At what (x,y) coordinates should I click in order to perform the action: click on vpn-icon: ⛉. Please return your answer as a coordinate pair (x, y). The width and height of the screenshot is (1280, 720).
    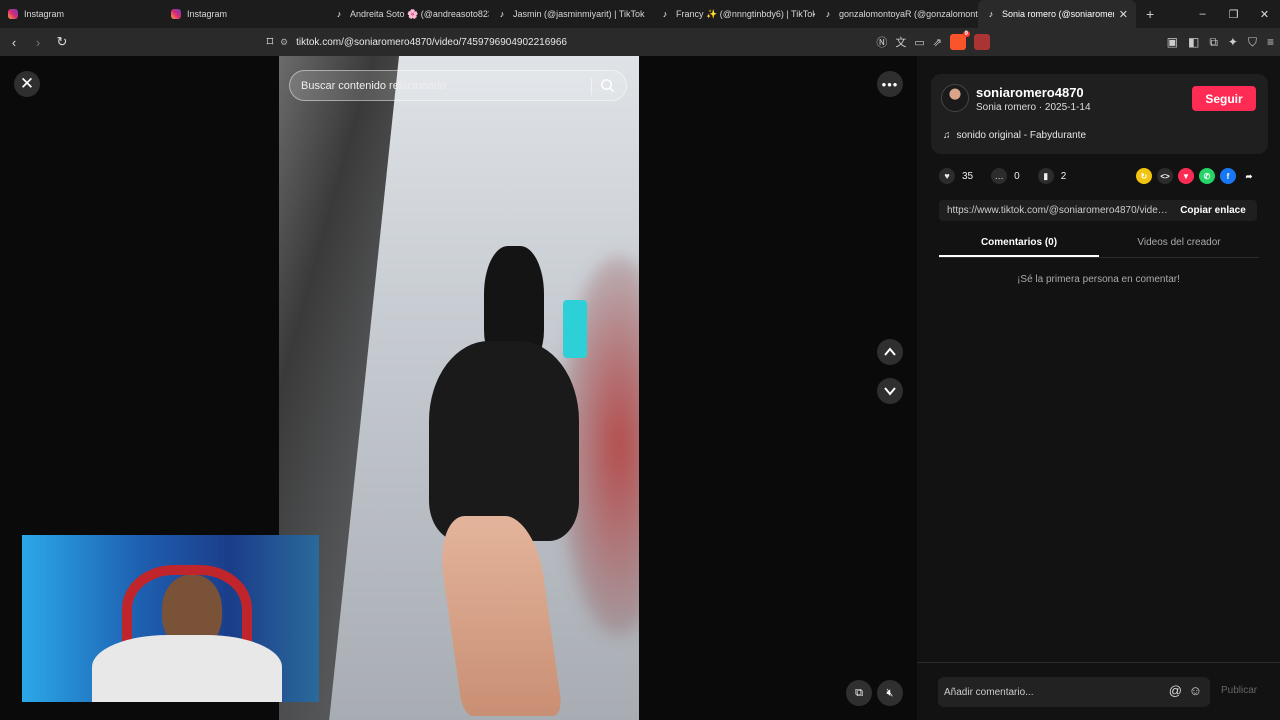
    Looking at the image, I should click on (1252, 42).